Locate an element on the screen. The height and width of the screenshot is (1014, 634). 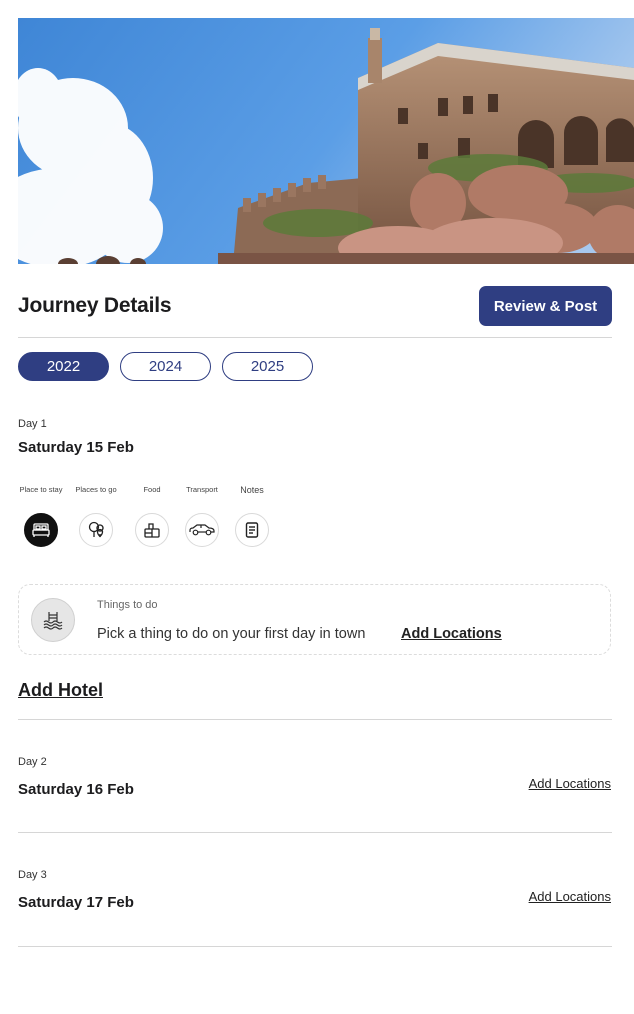
year-tabs: 2022 2024 2025 is located at coordinates (165, 366).